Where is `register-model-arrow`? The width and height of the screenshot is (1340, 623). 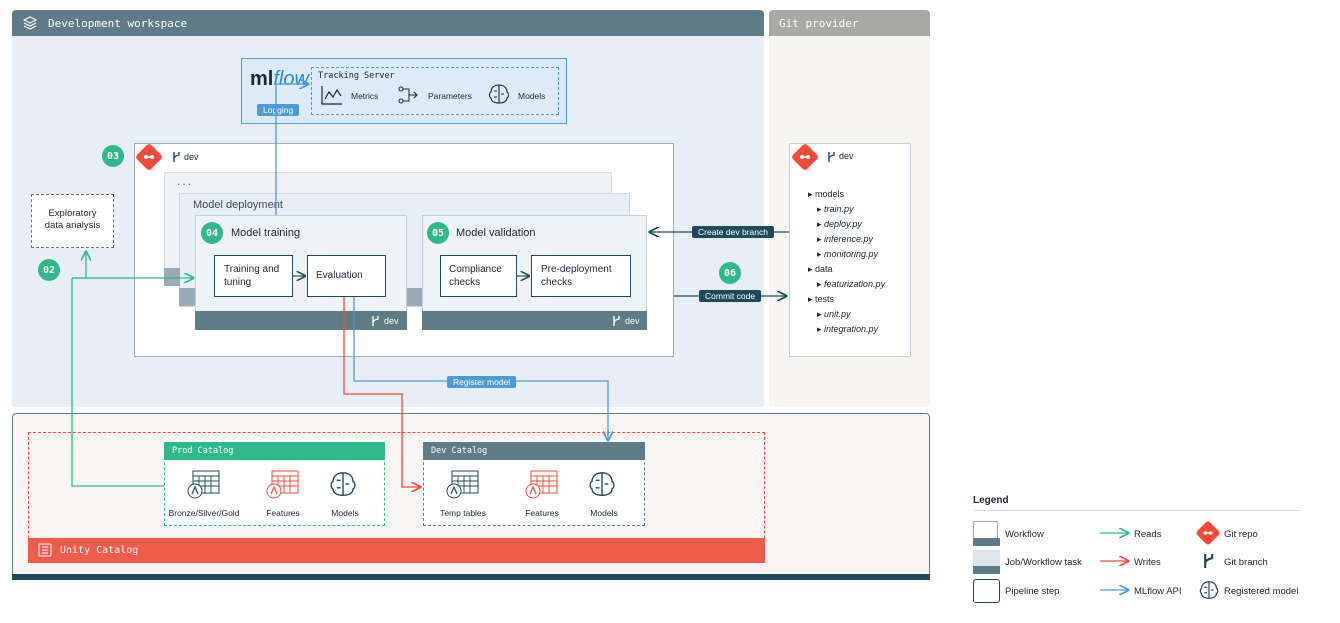 register-model-arrow is located at coordinates (480, 368).